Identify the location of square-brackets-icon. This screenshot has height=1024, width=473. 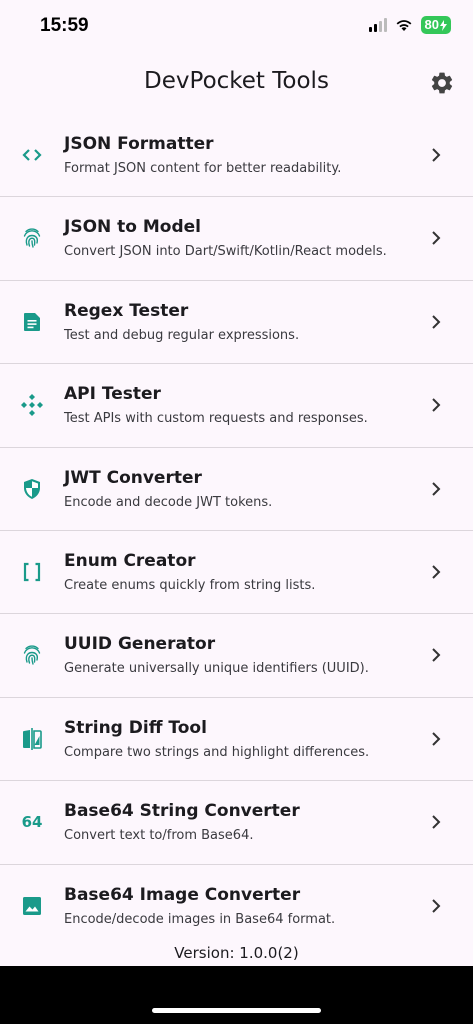
(32, 572).